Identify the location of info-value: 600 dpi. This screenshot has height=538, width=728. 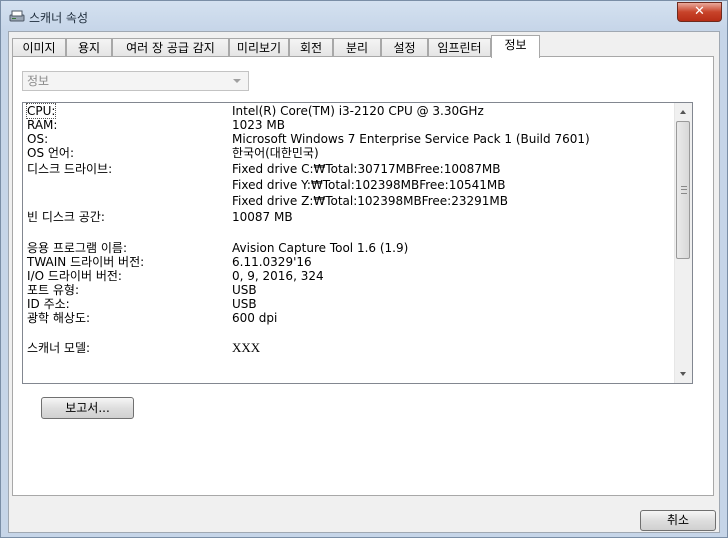
(255, 318).